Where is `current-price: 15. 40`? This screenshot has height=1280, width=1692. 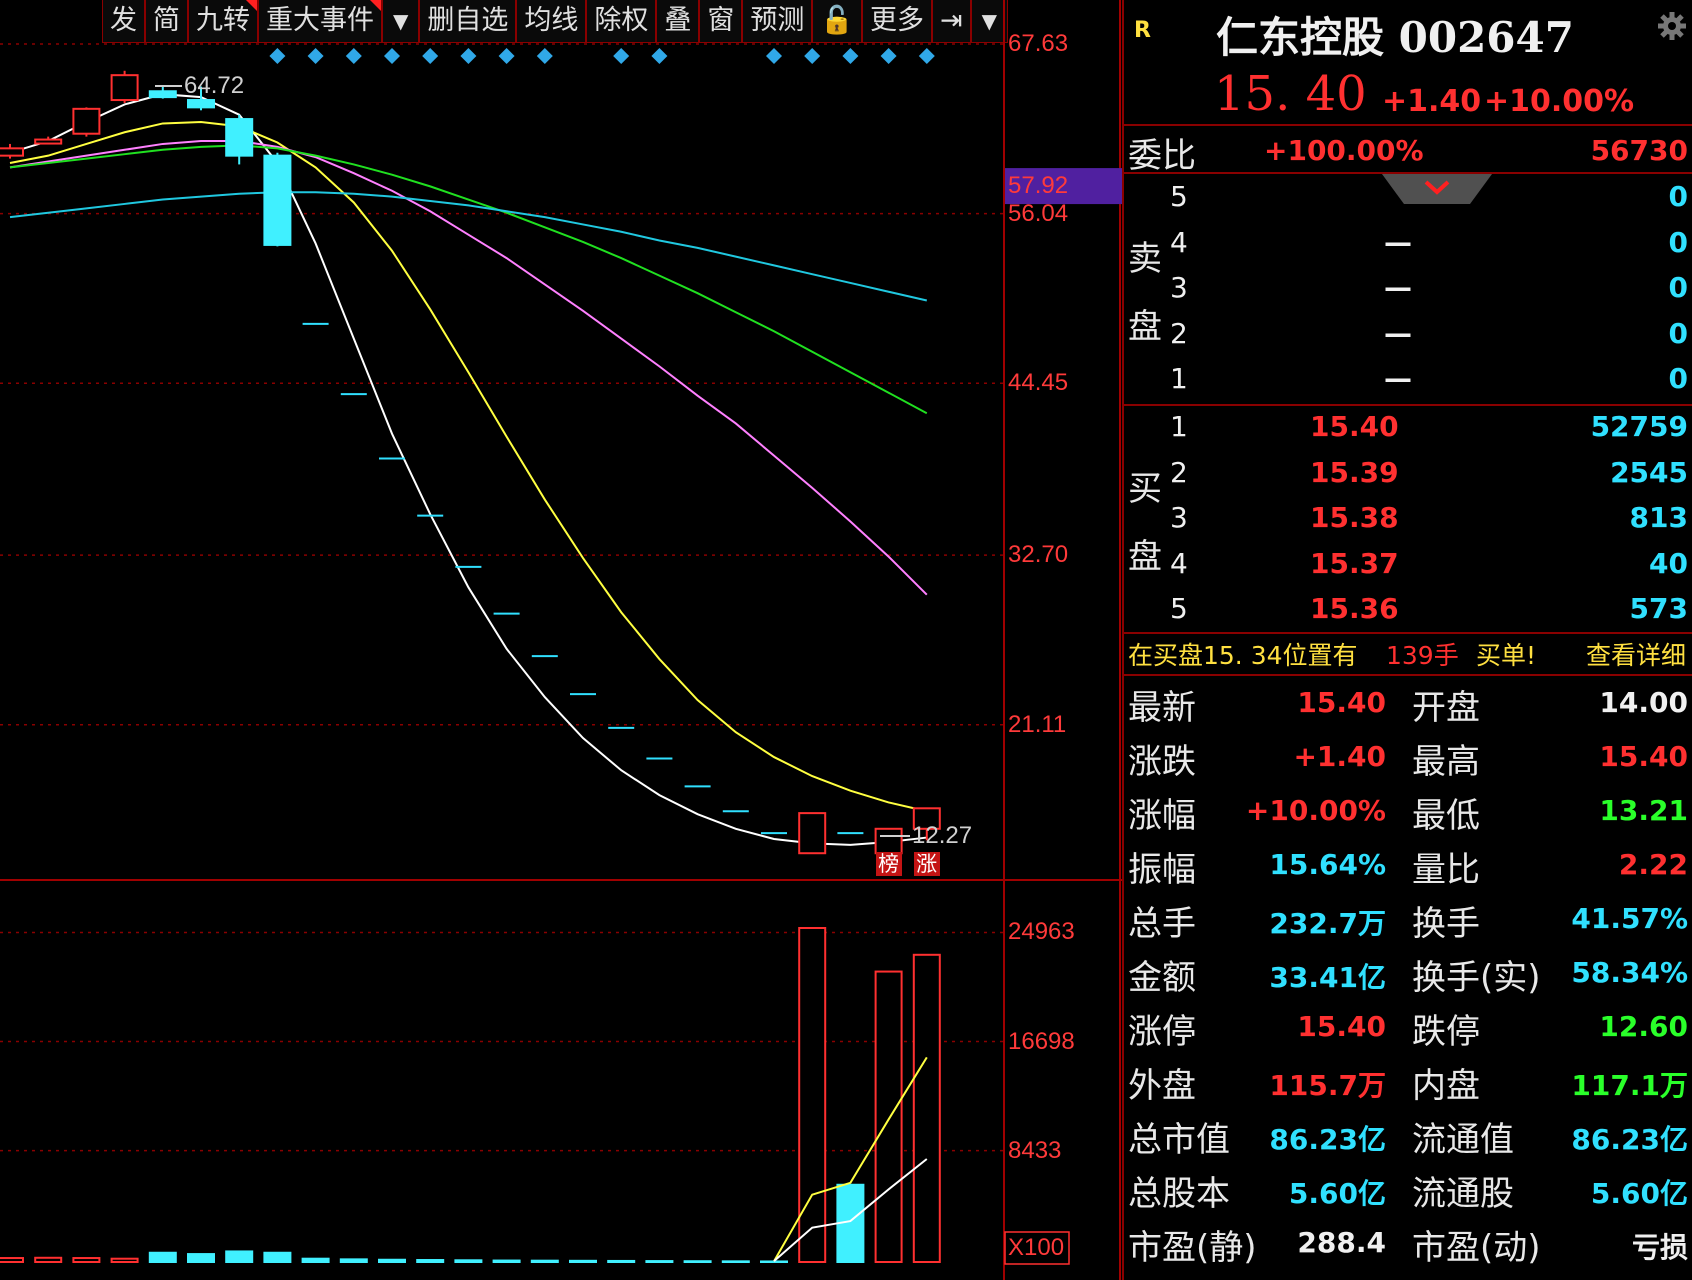
current-price: 15. 40 is located at coordinates (1290, 94).